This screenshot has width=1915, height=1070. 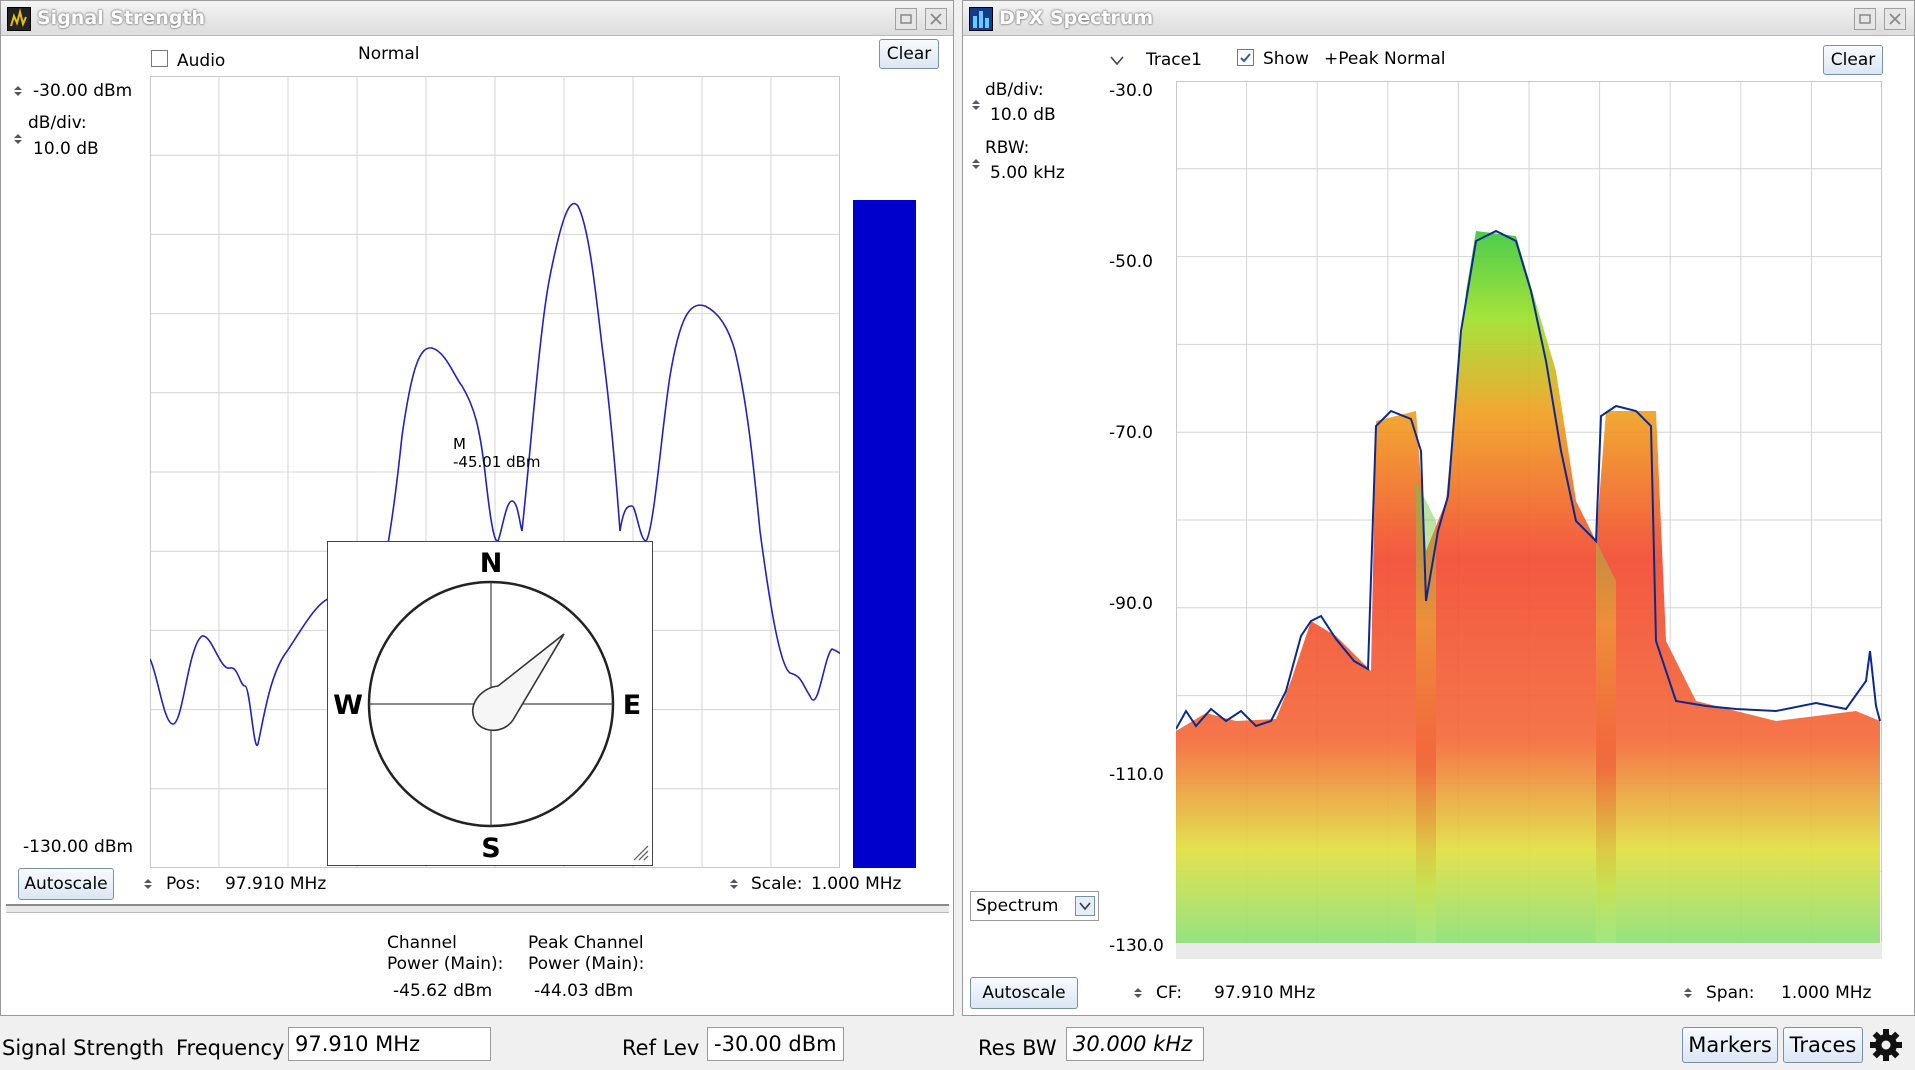 What do you see at coordinates (1886, 1045) in the screenshot?
I see `gear-icon` at bounding box center [1886, 1045].